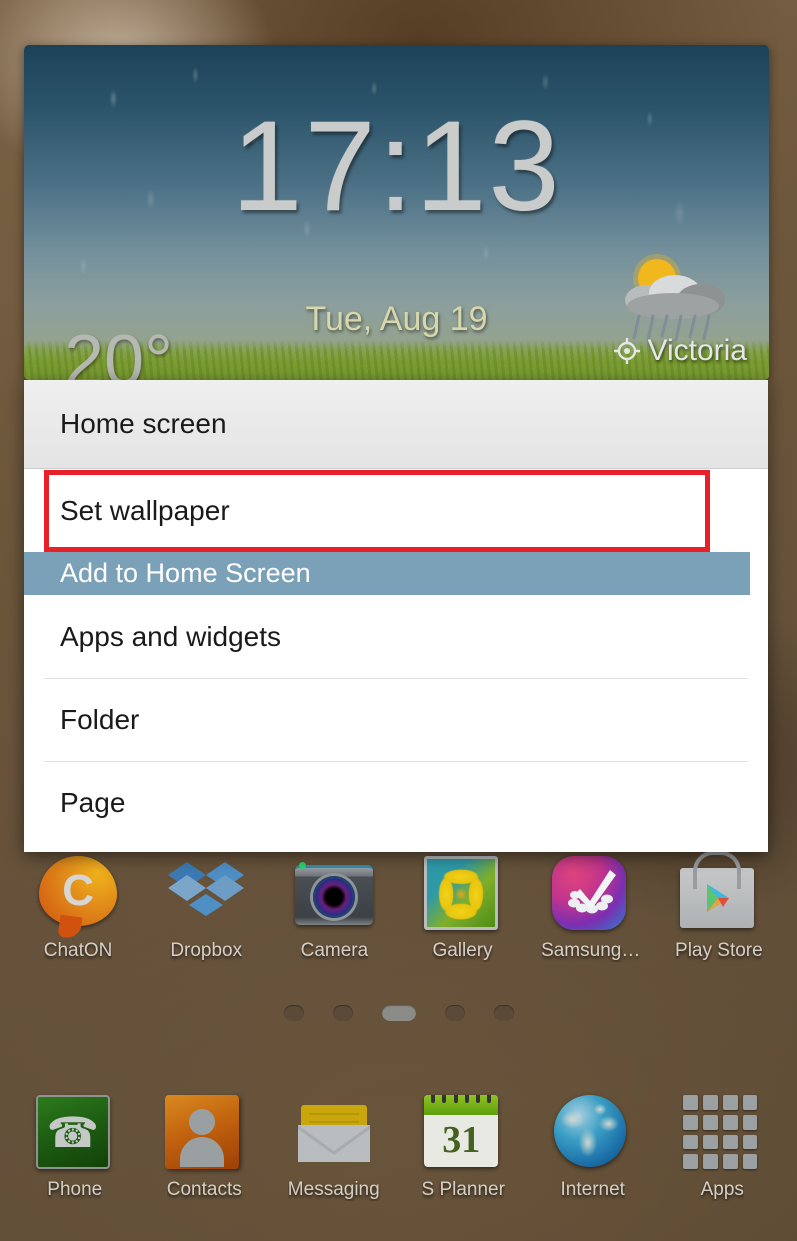  I want to click on menu-item-folder: Folder, so click(396, 719).